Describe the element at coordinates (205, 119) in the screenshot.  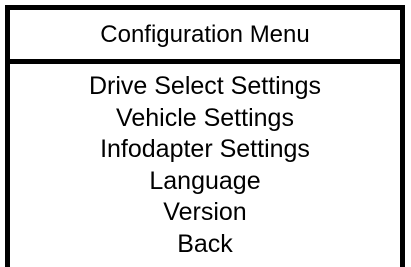
I see `menu-item-vehicle-settings: Vehicle Settings` at that location.